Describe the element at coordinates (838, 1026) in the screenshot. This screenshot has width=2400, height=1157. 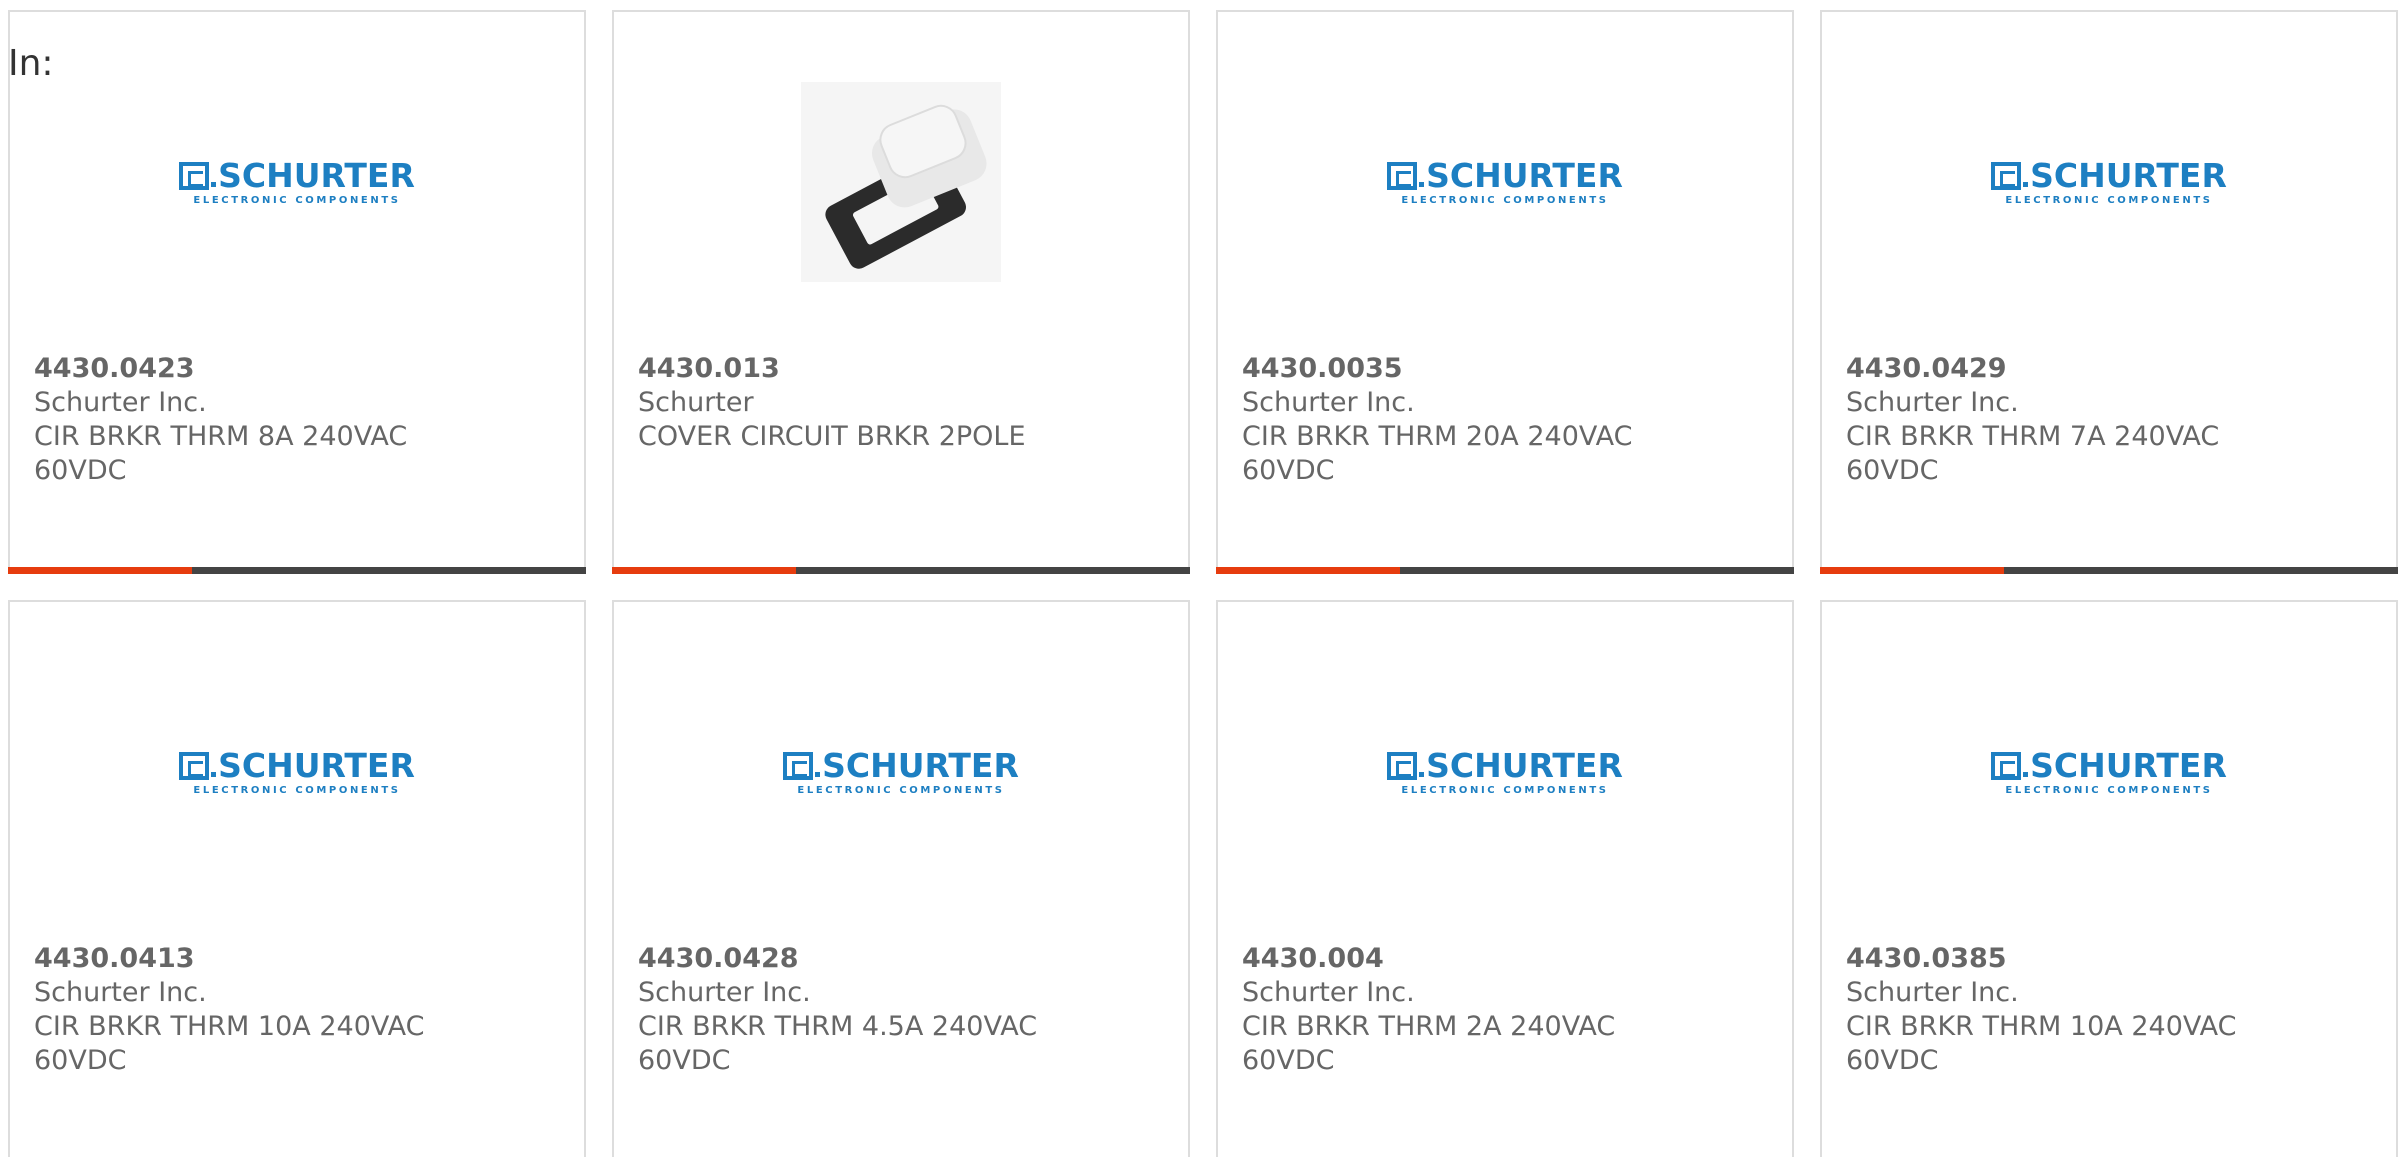
I see `description-line-1: CIR BRKR THRM 4.5A 240VAC` at that location.